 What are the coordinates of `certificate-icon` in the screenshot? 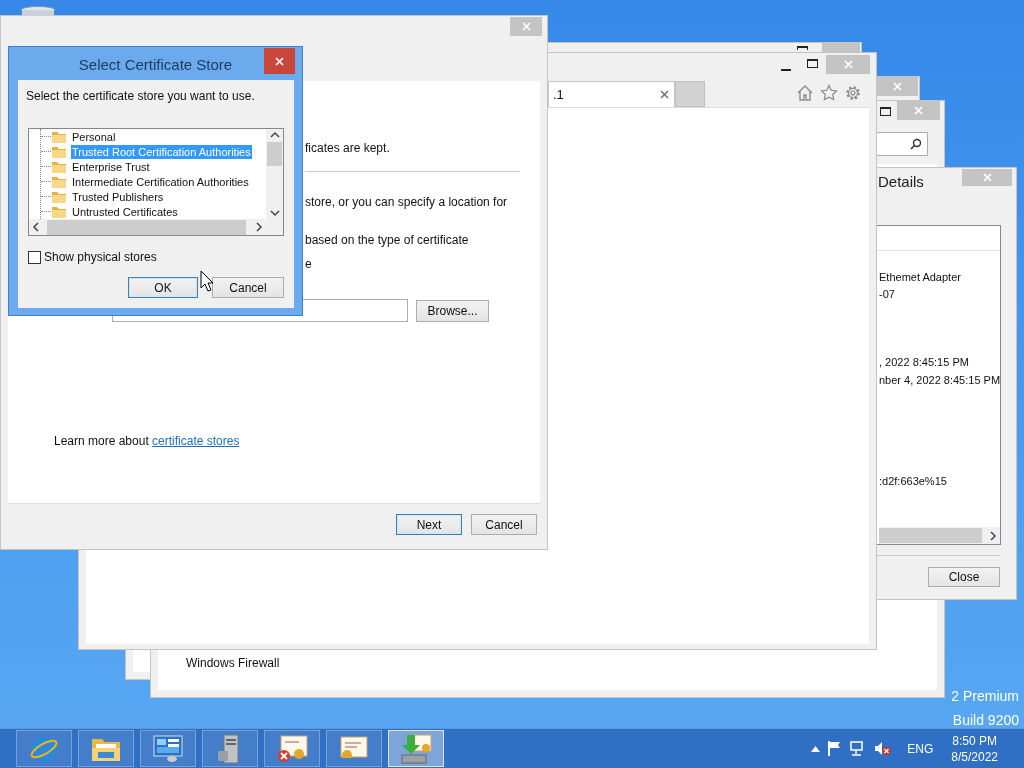 It's located at (354, 748).